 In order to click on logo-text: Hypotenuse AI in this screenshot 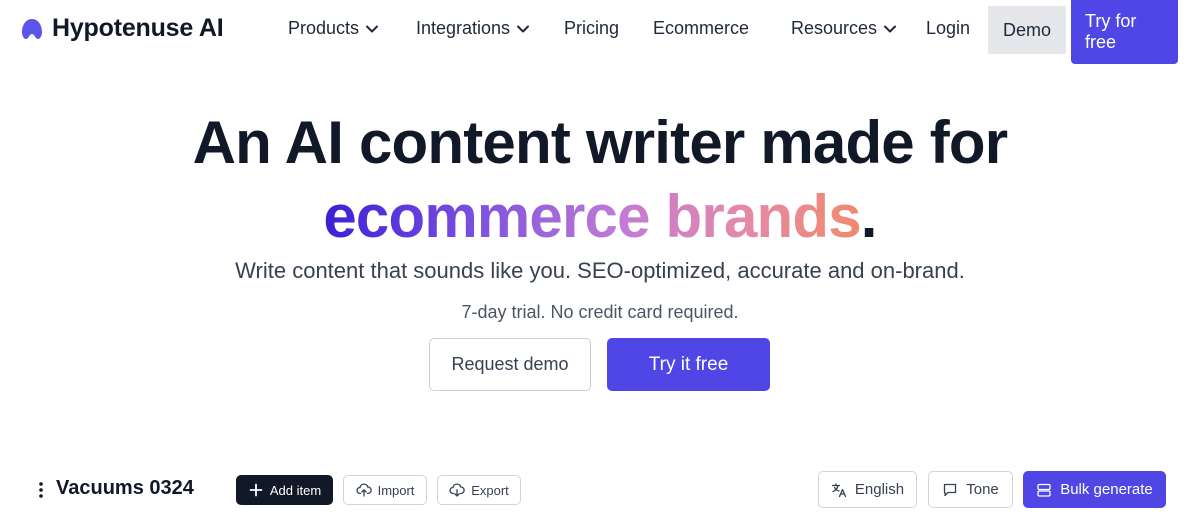, I will do `click(138, 28)`.